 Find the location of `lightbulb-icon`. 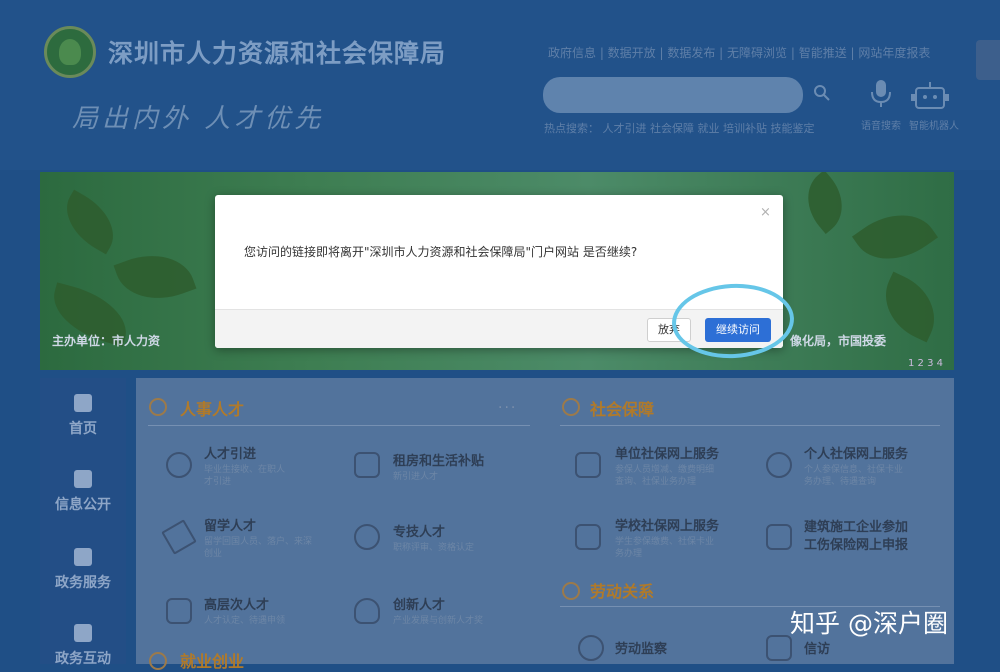

lightbulb-icon is located at coordinates (367, 611).